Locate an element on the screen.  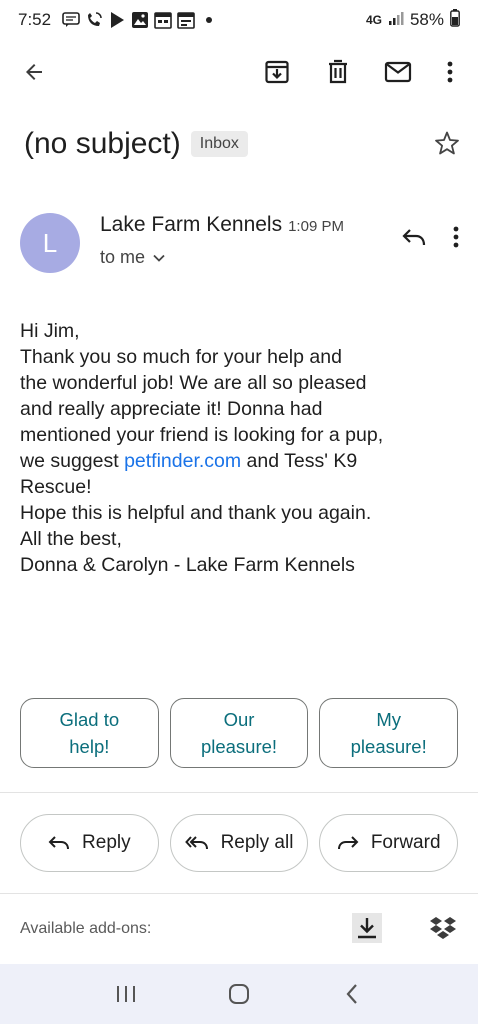
smart-reply-glad-to-help: Glad to help! is located at coordinates (89, 733).